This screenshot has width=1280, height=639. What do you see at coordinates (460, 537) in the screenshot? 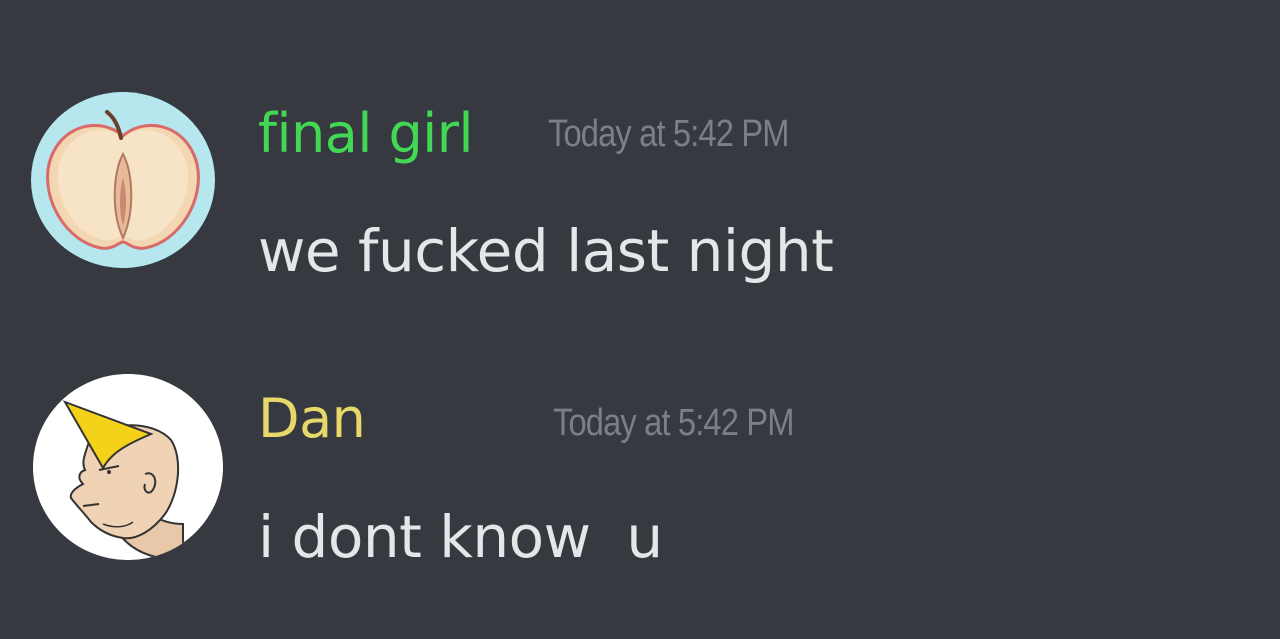
I see `message-content: i dont know u` at bounding box center [460, 537].